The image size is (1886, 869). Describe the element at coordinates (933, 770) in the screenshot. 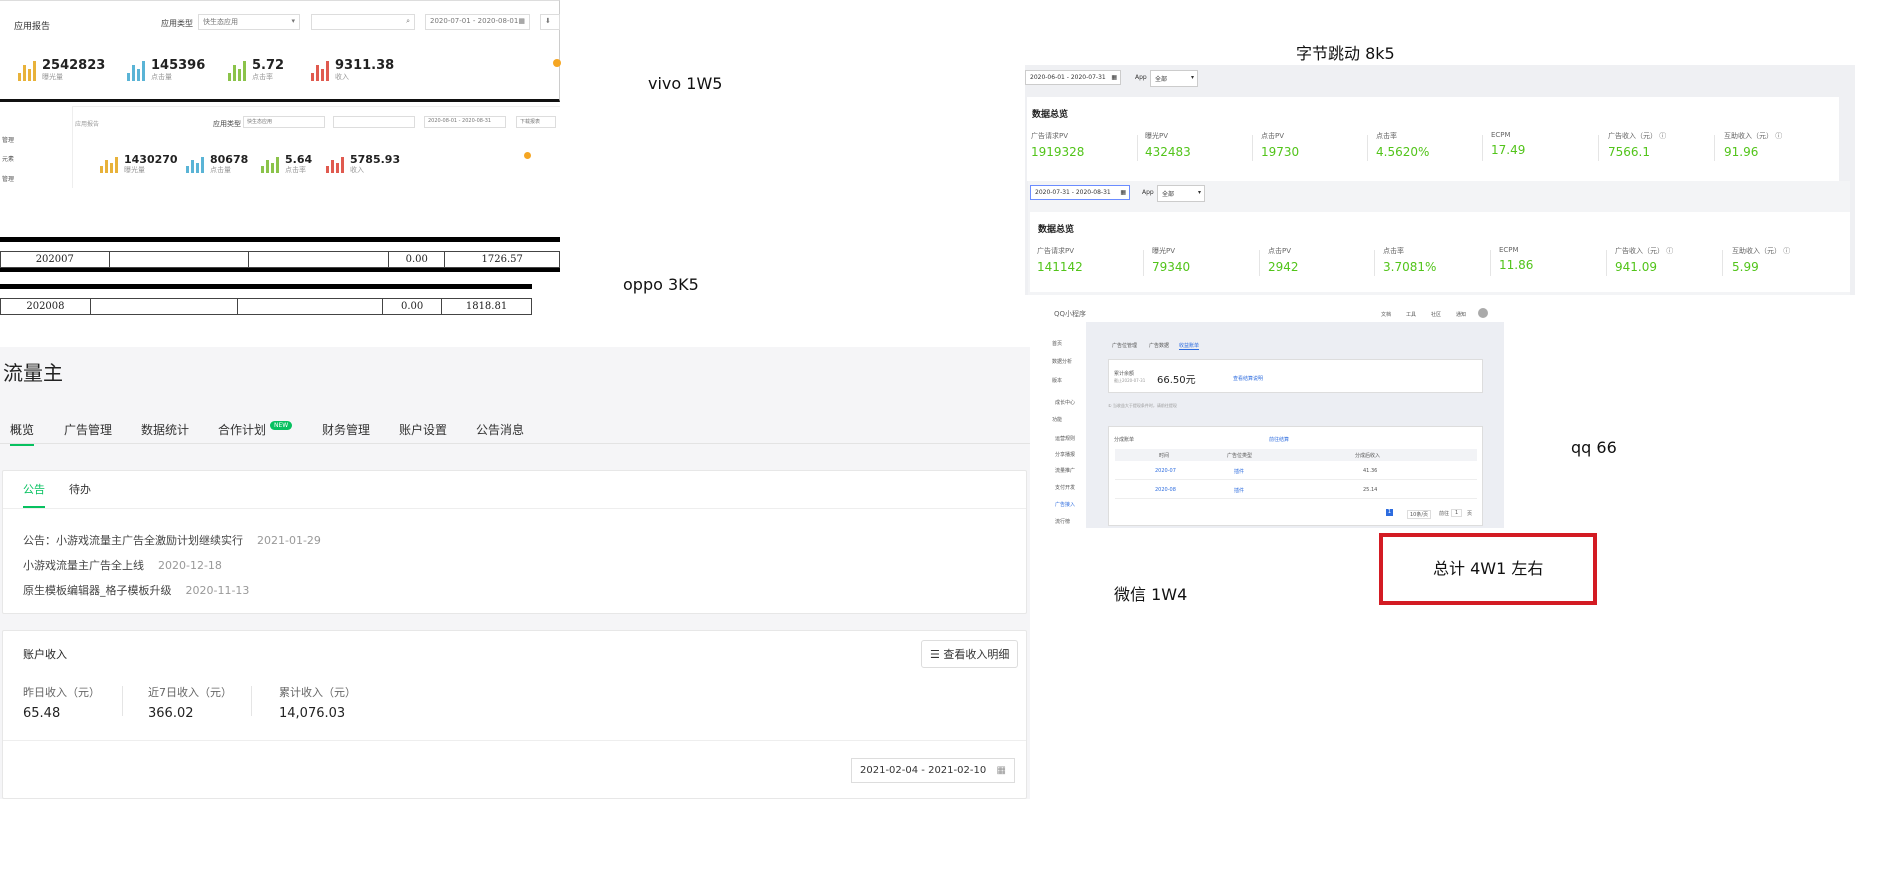

I see `date-range-picker: 2021-02-04 - 2021-02-10 ▦` at that location.